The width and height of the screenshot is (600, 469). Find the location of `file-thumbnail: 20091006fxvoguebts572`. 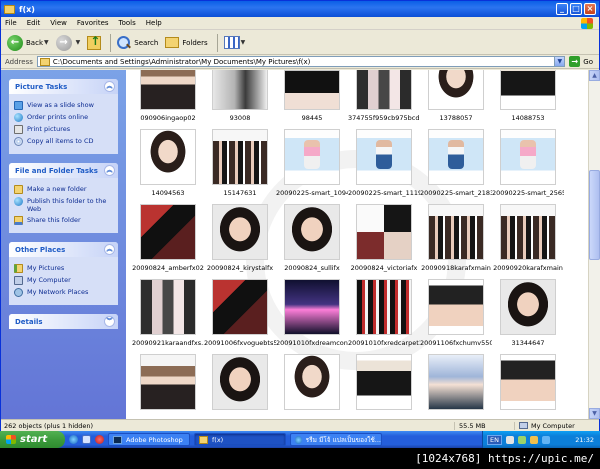

file-thumbnail: 20091006fxvoguebts572 is located at coordinates (240, 318).